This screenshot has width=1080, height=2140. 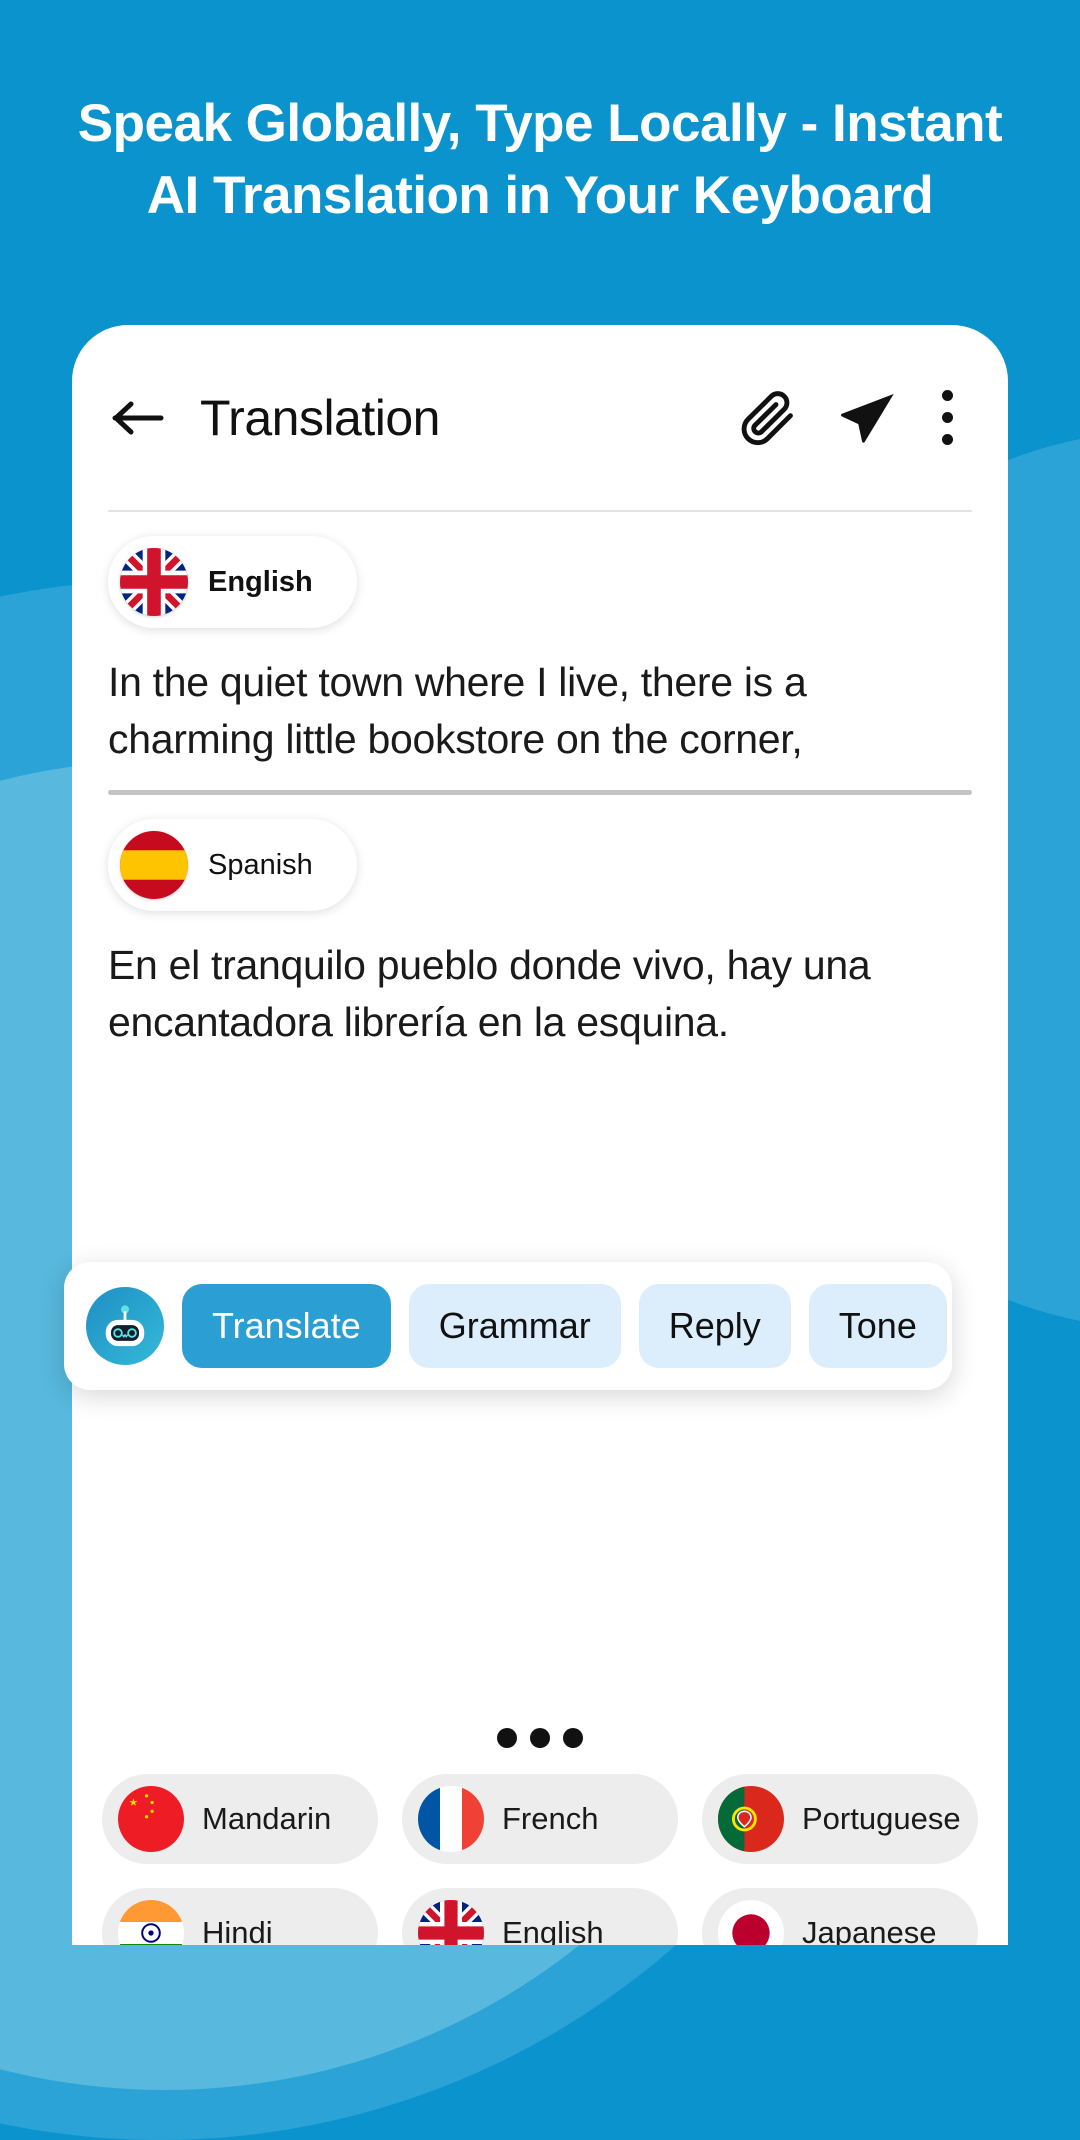 What do you see at coordinates (881, 1818) in the screenshot?
I see `language-pill-label: Portuguese` at bounding box center [881, 1818].